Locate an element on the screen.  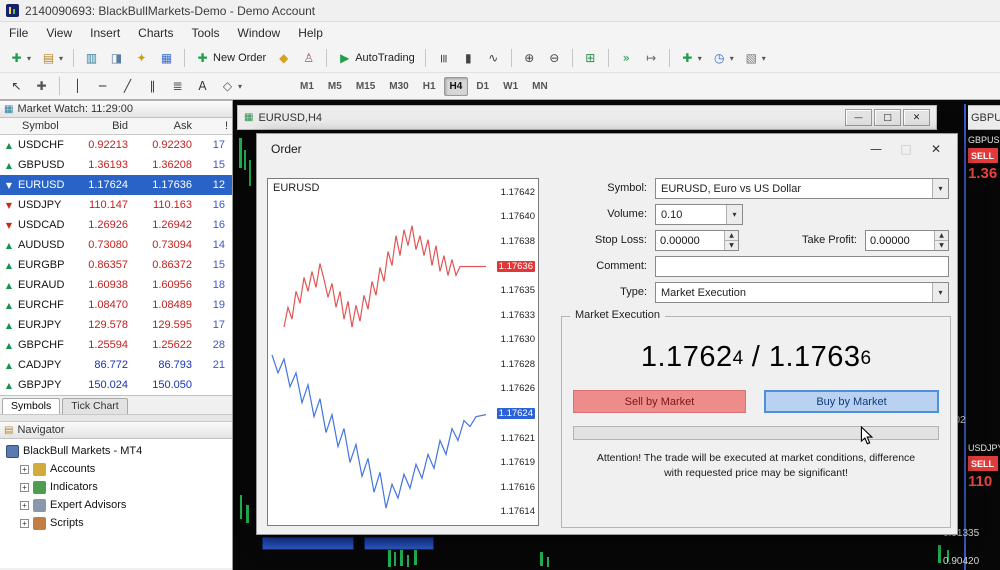
line-chart-button: ∿ is located at coordinates (493, 58).